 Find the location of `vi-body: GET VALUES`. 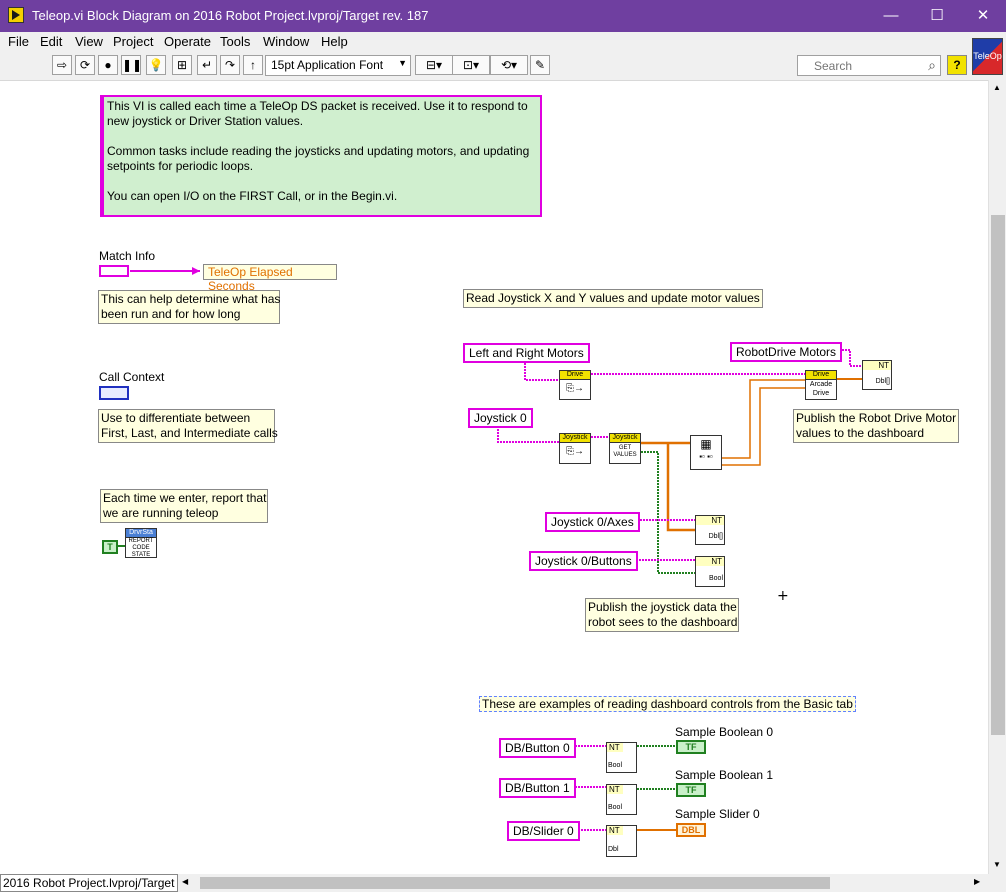

vi-body: GET VALUES is located at coordinates (625, 451).